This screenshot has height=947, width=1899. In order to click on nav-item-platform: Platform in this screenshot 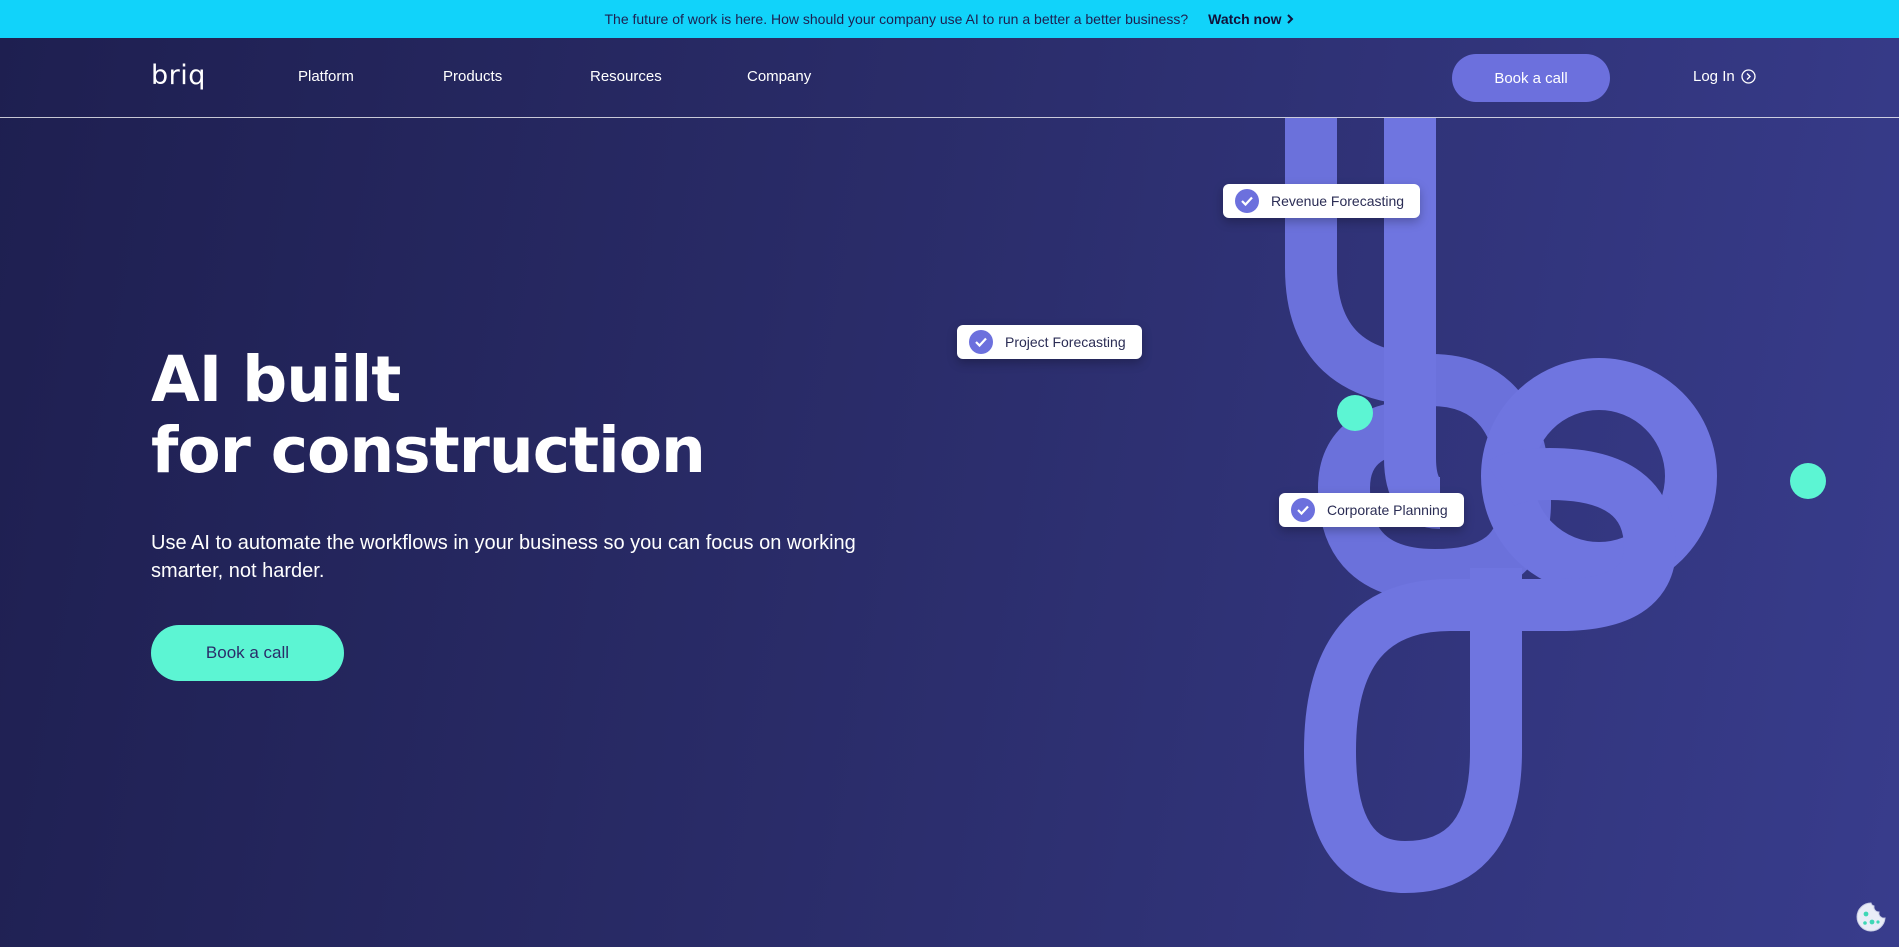, I will do `click(326, 76)`.